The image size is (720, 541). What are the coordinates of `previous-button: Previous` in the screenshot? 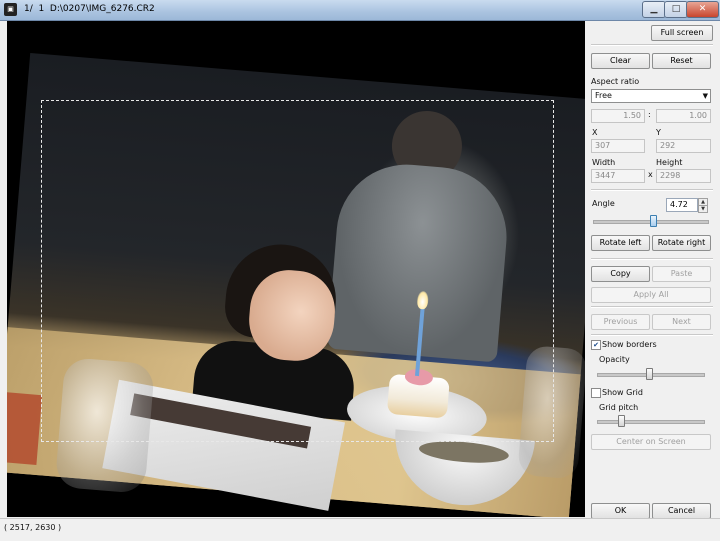 It's located at (620, 322).